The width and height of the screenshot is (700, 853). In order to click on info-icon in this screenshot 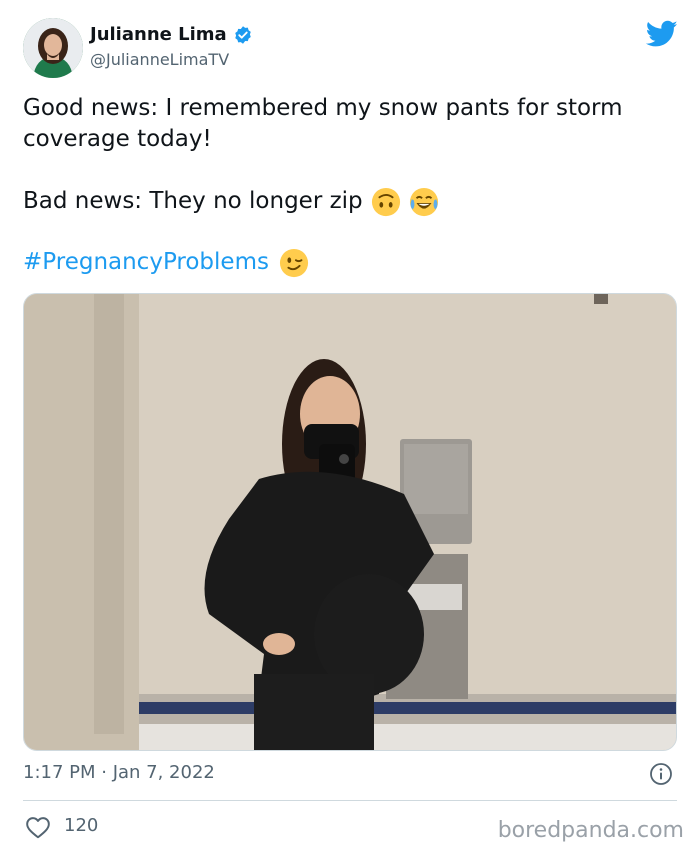, I will do `click(661, 774)`.